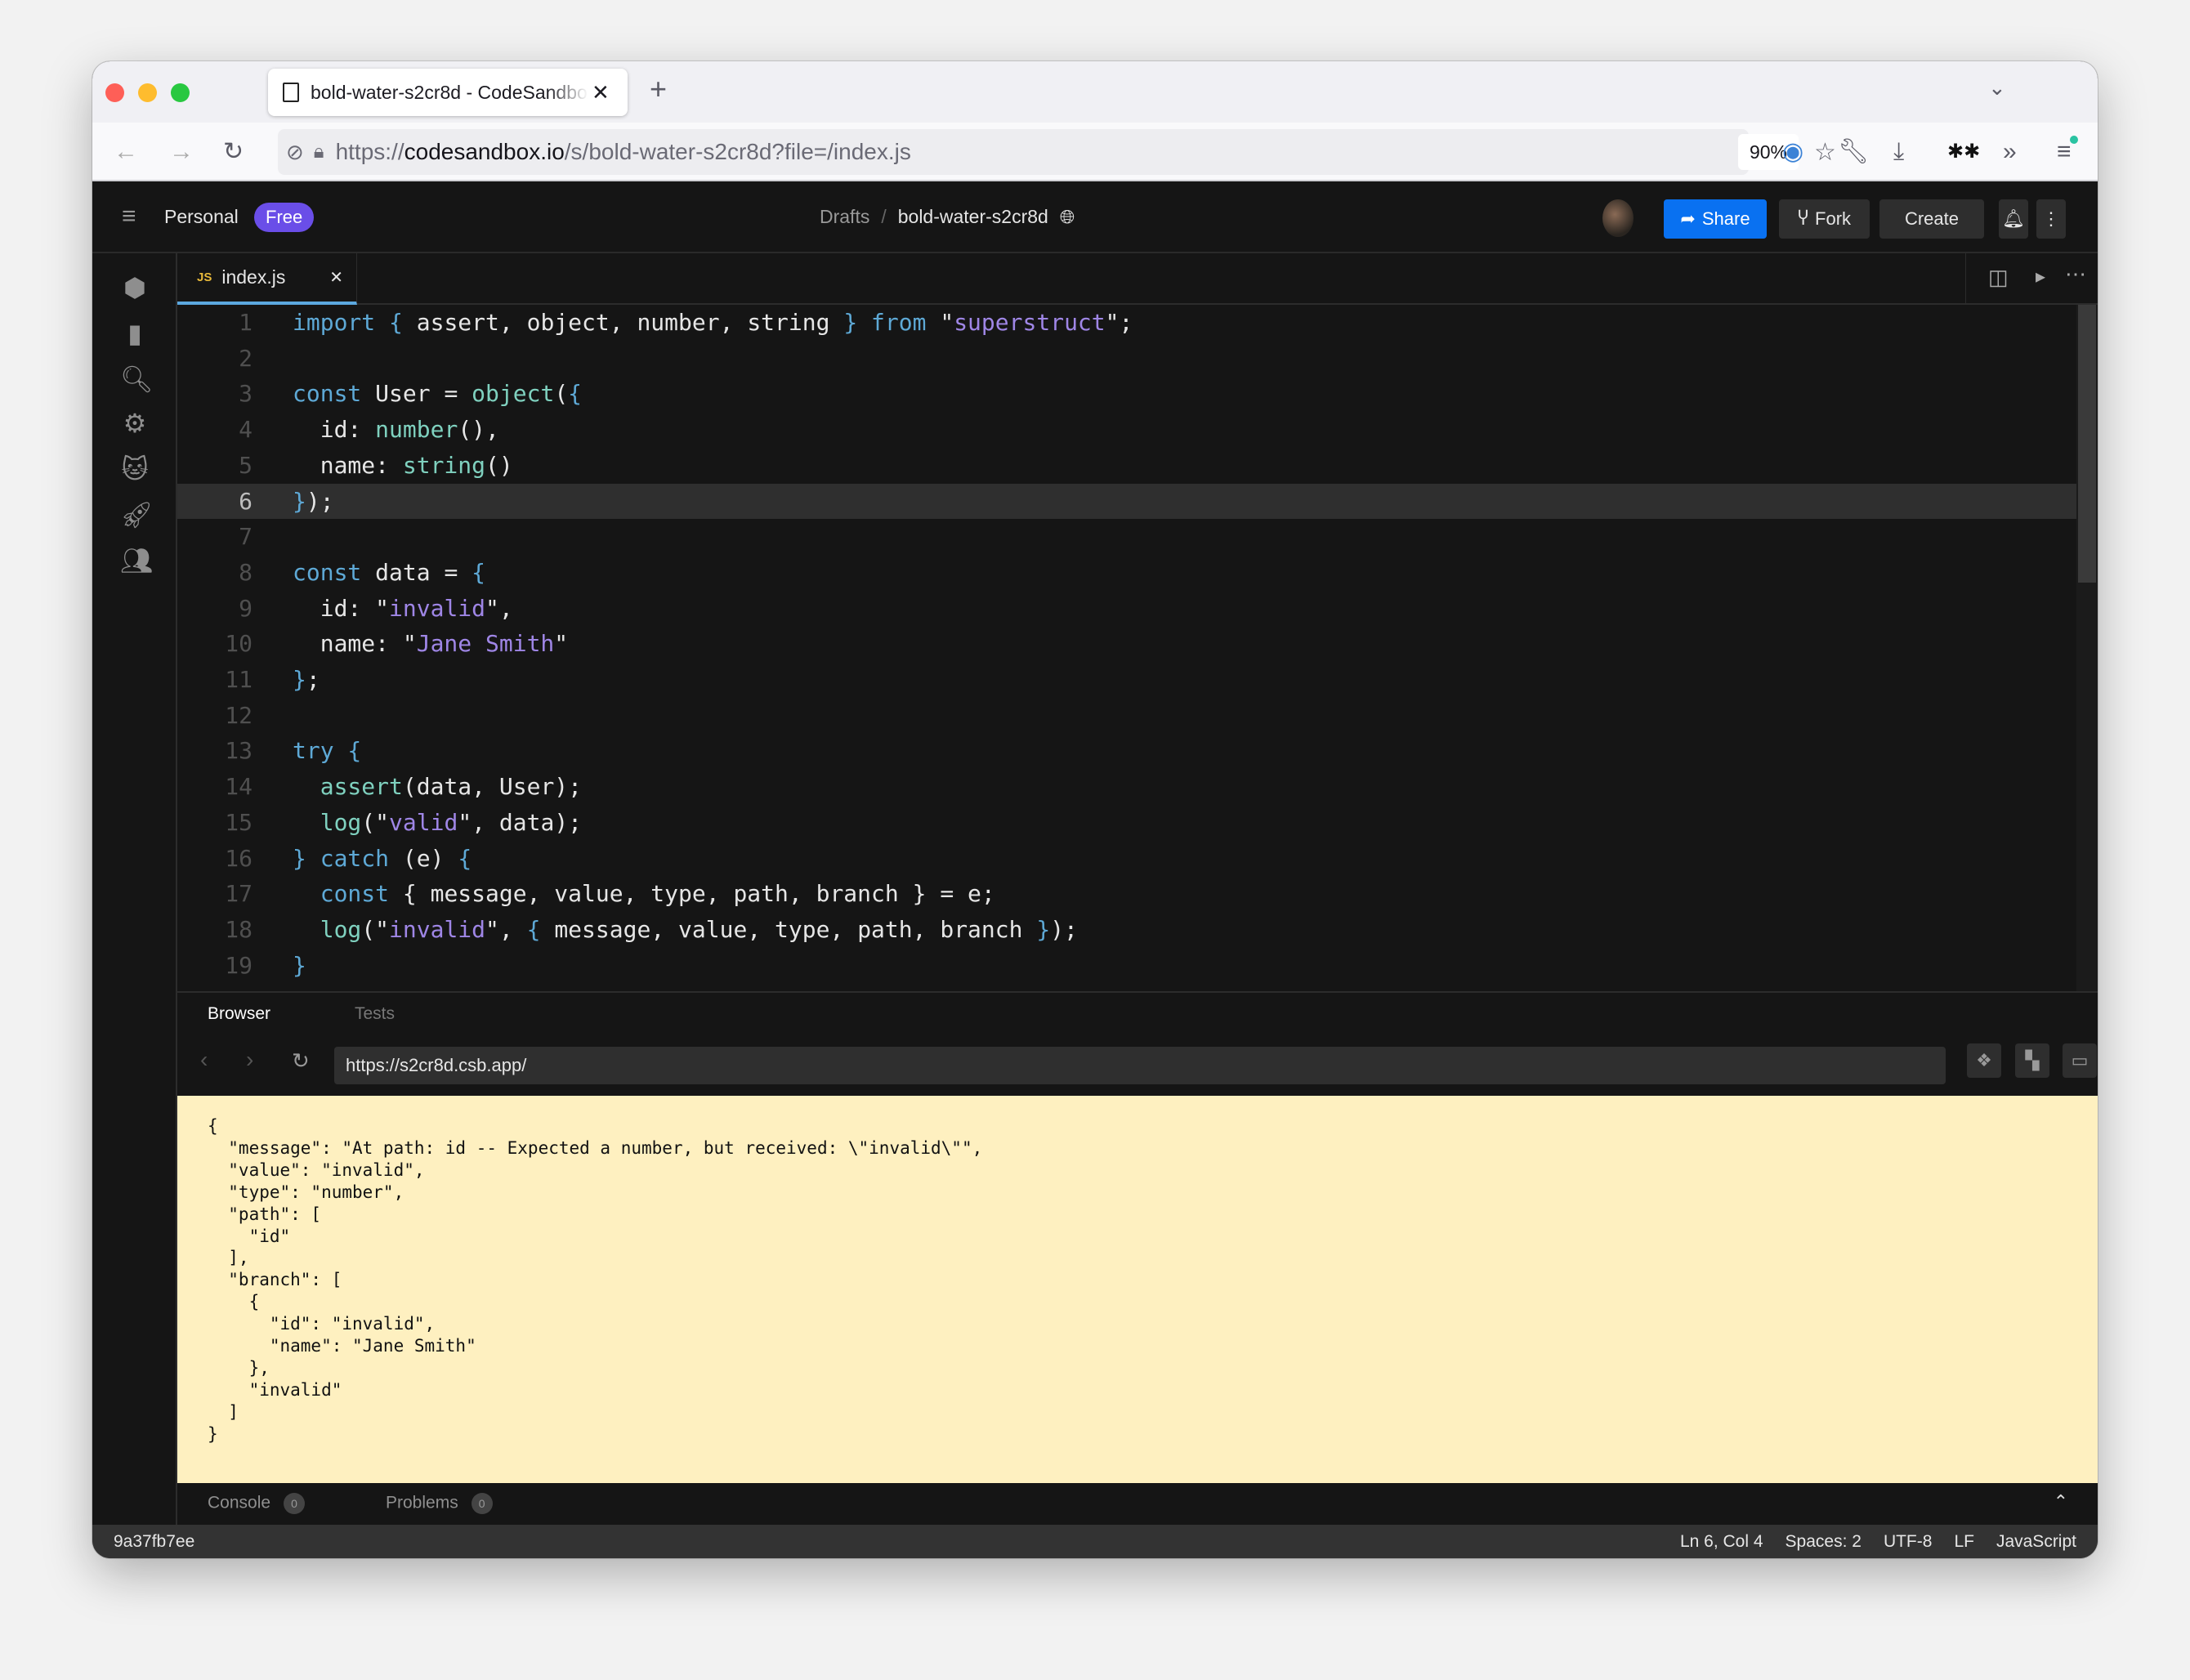 The image size is (2190, 1680). I want to click on update-dot, so click(2074, 140).